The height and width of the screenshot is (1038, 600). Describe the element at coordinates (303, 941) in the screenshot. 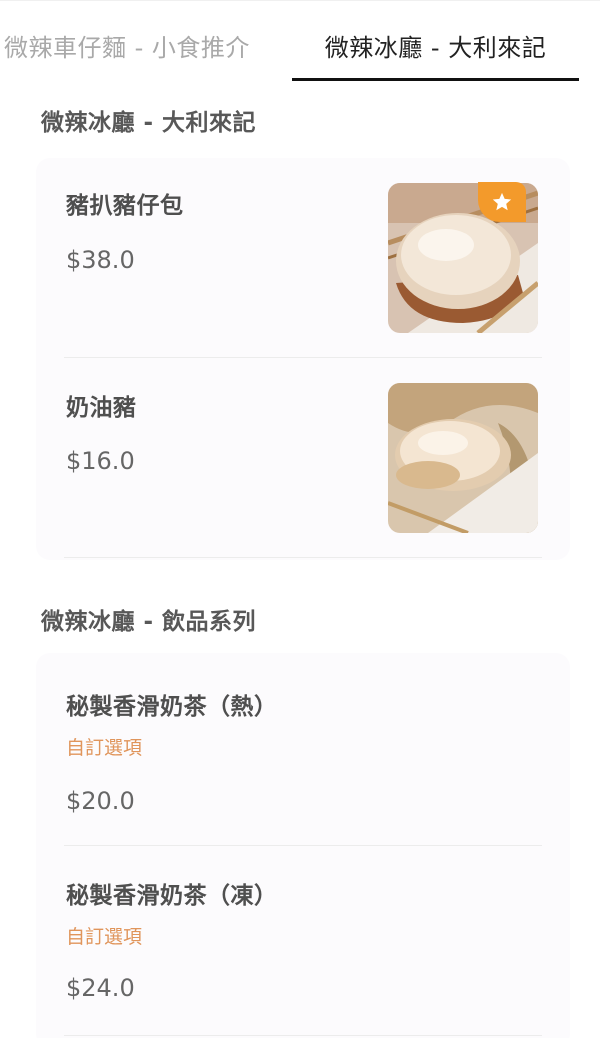

I see `menu-item: 秘製香滑奶茶（凍） 自訂選項 $24.0` at that location.